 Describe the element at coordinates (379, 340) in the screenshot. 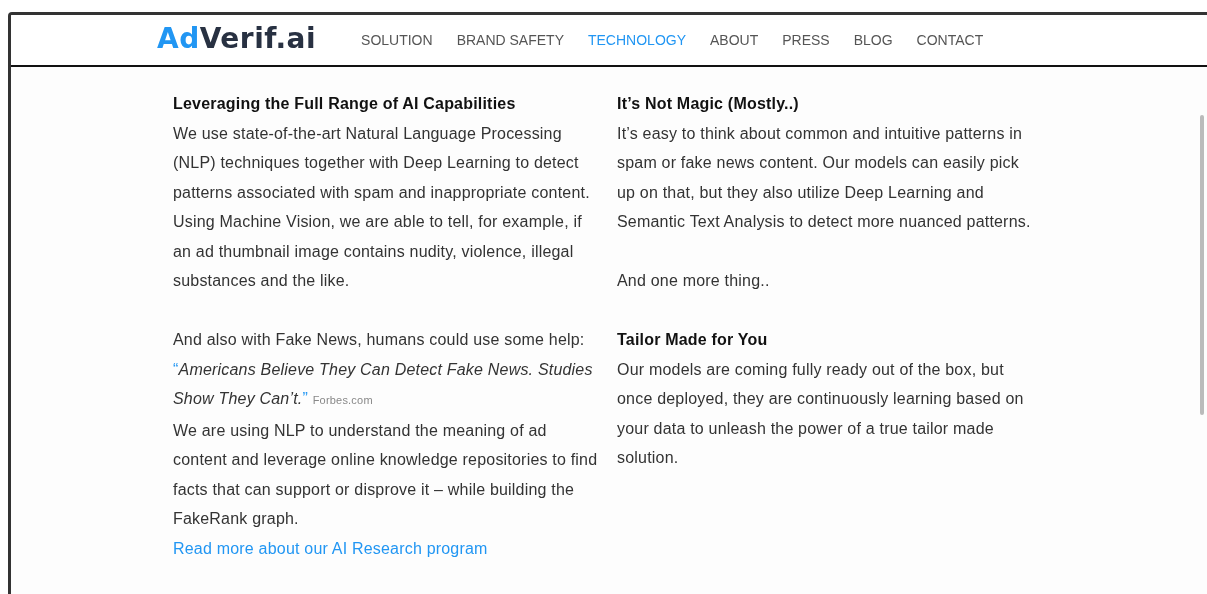

I see `paragraph: And also with Fake News, humans could use some help:` at that location.